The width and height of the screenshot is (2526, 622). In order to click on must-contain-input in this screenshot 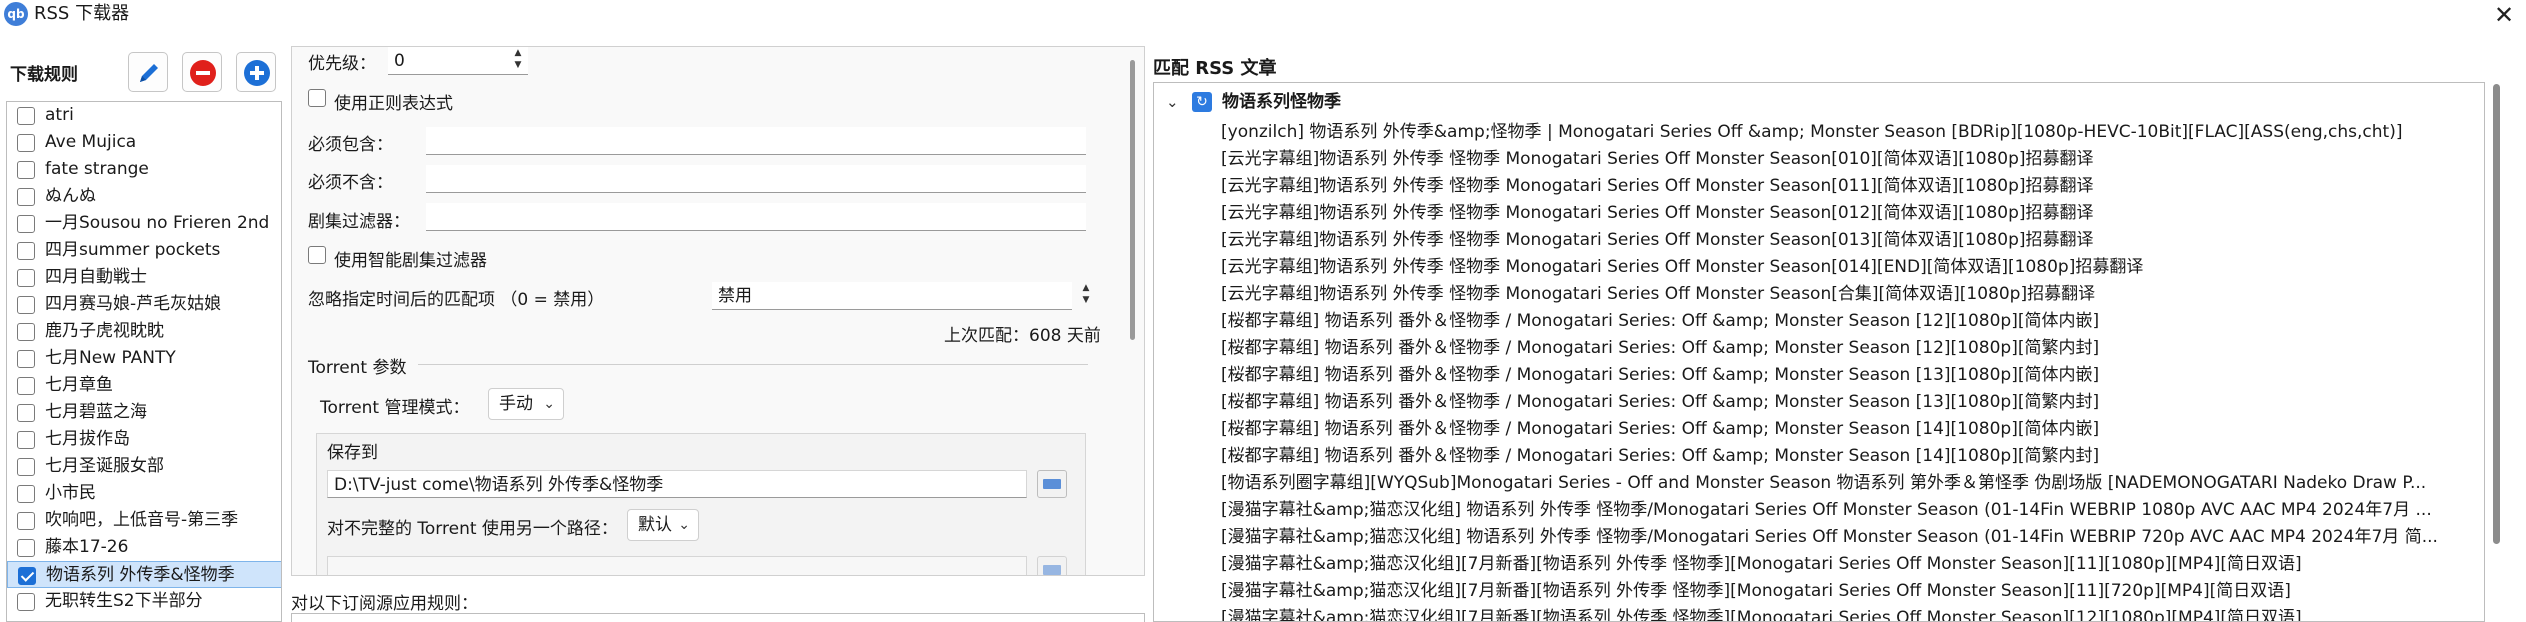, I will do `click(756, 141)`.